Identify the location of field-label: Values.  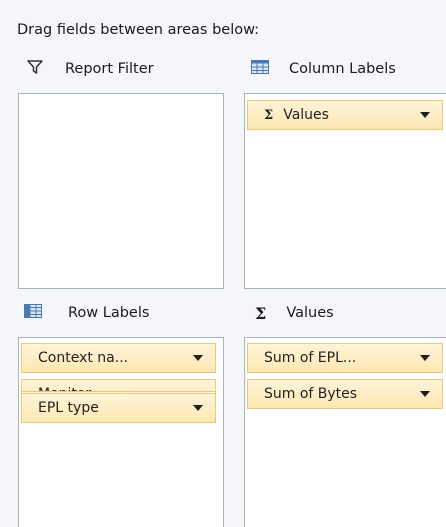
(306, 115).